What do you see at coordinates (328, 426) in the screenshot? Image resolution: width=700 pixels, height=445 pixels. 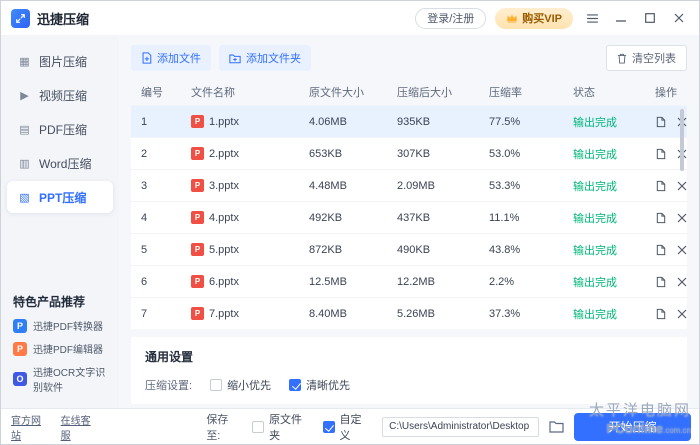 I see `custom-folder-checkbox` at bounding box center [328, 426].